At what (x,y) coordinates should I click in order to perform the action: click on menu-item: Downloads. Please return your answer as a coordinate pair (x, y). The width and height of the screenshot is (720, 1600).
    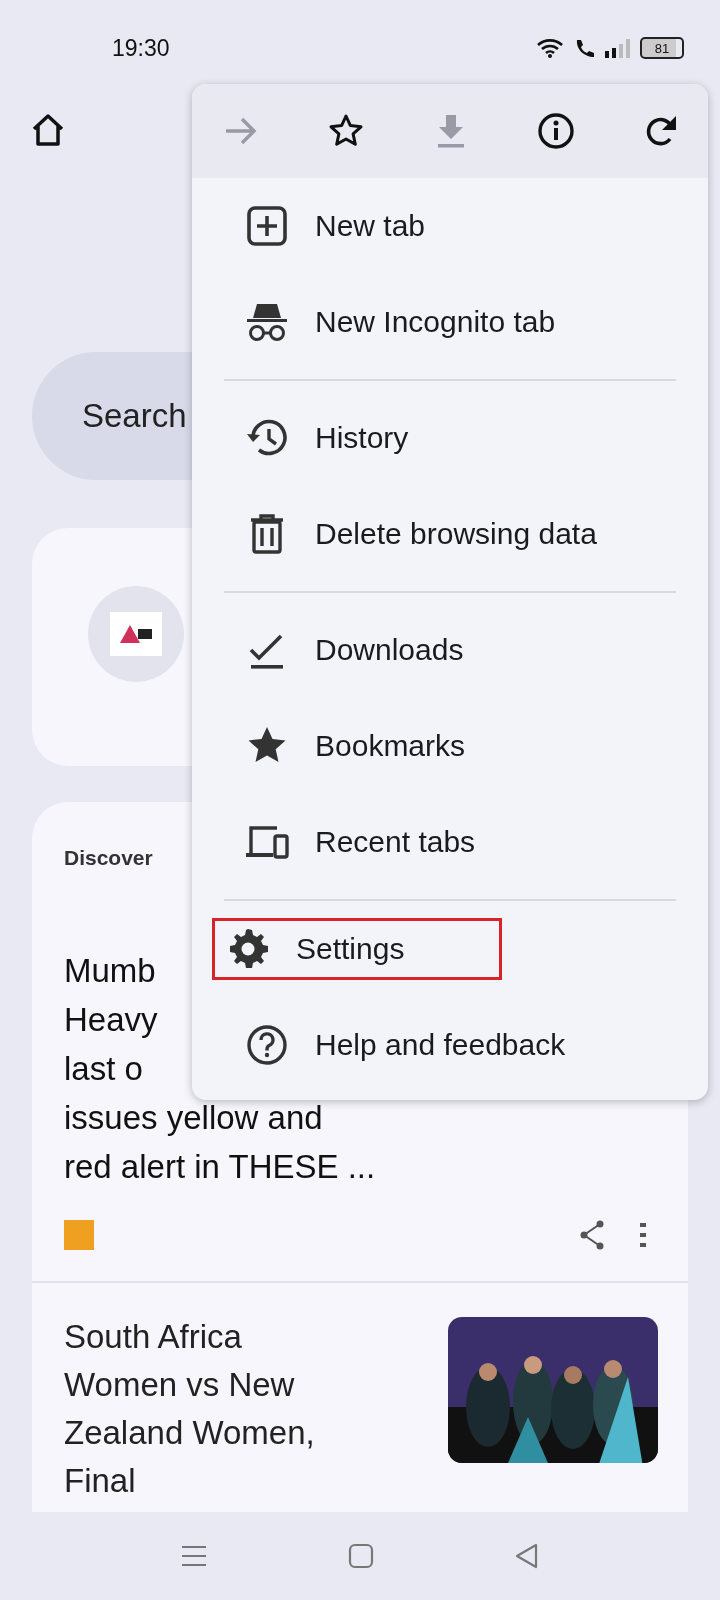
    Looking at the image, I should click on (450, 650).